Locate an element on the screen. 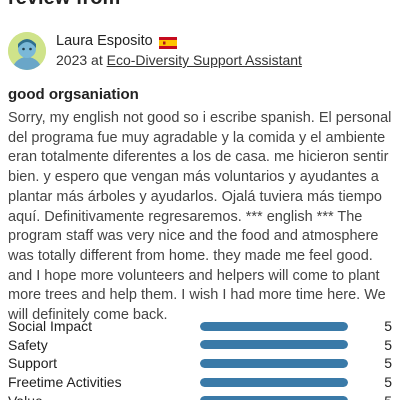 This screenshot has width=400, height=400. rating-label: Support is located at coordinates (33, 363).